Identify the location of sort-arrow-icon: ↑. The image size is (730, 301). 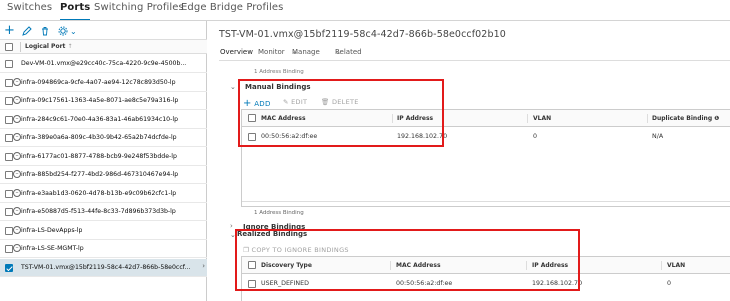
(70, 46).